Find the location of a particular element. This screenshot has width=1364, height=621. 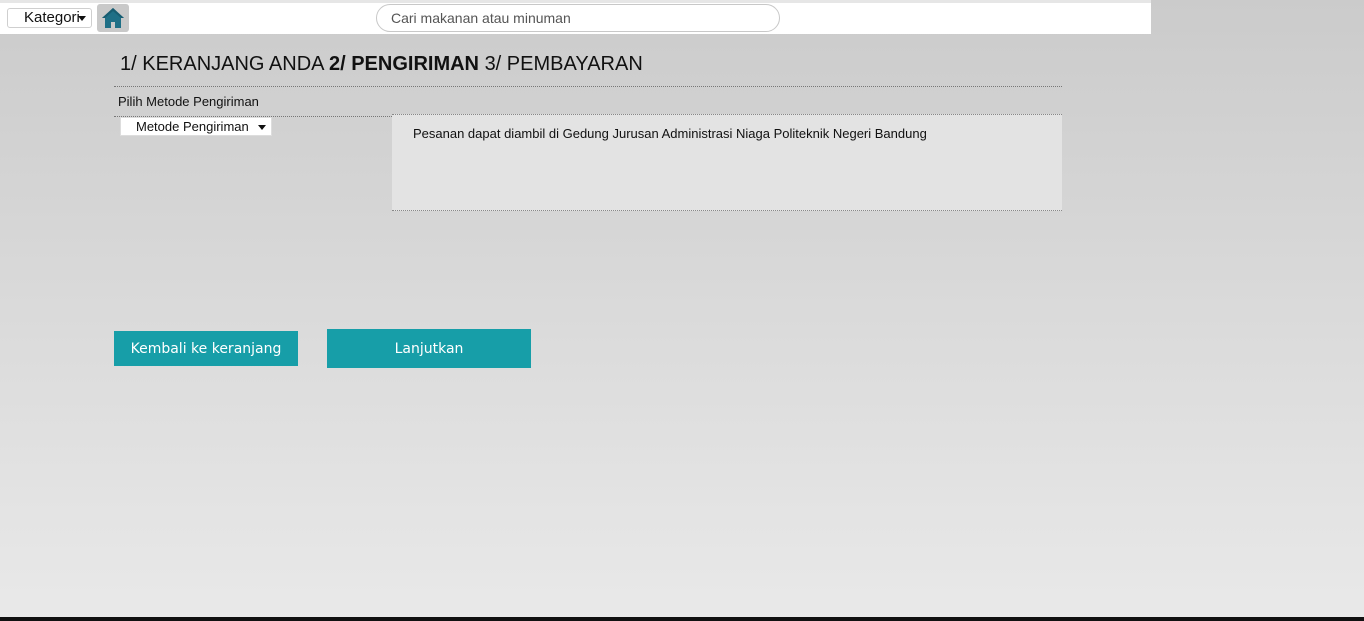

shipping-method-value: Metode Pengiriman is located at coordinates (192, 126).